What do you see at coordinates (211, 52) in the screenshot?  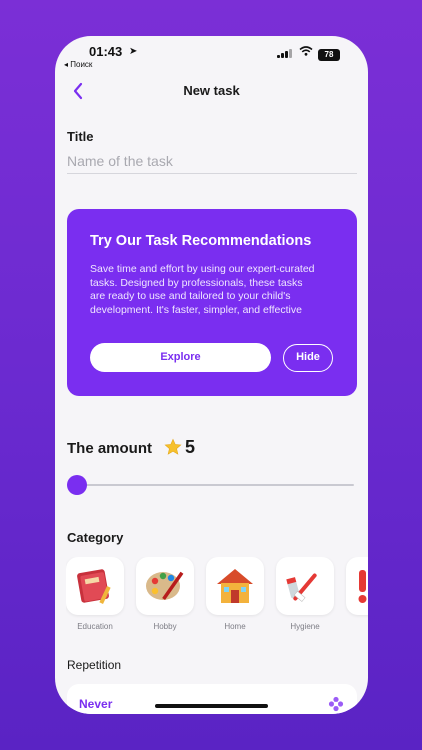 I see `status-bar: 01:43 ➤ ◂ Поиск 78` at bounding box center [211, 52].